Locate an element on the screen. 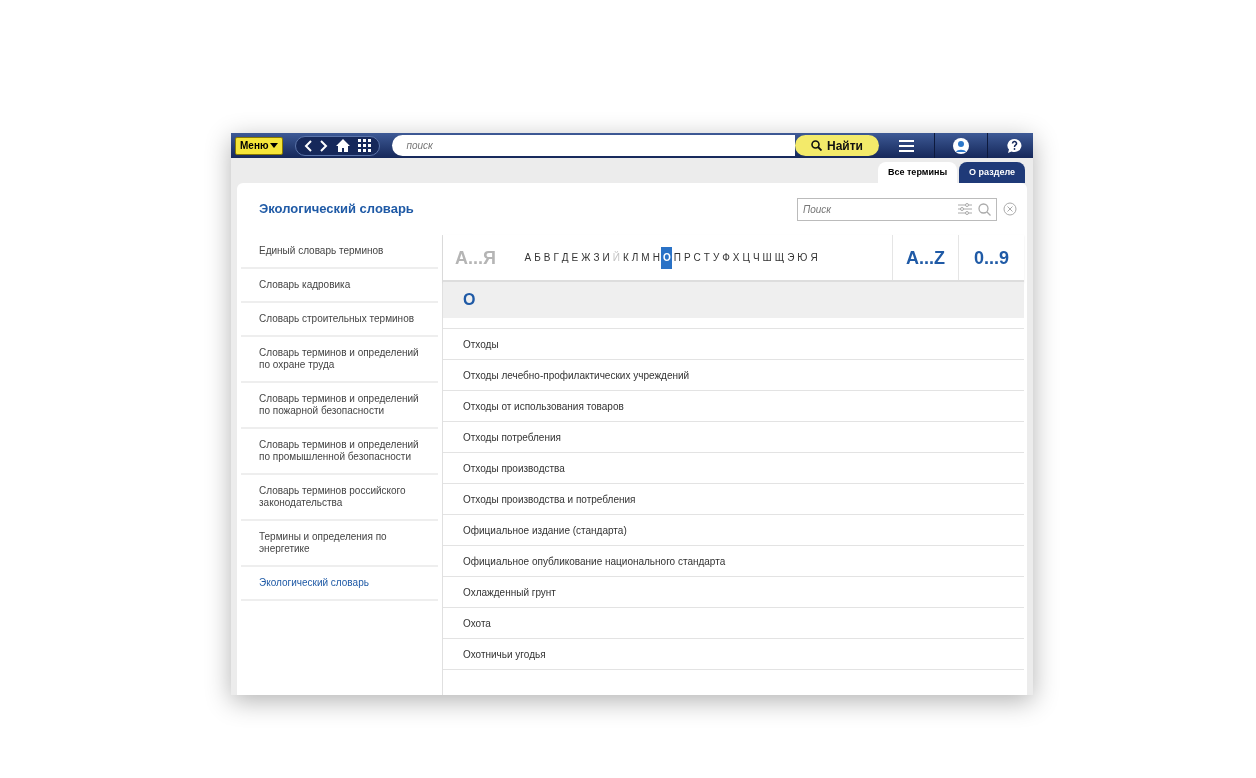 The height and width of the screenshot is (778, 1256). letter-link: А is located at coordinates (528, 257).